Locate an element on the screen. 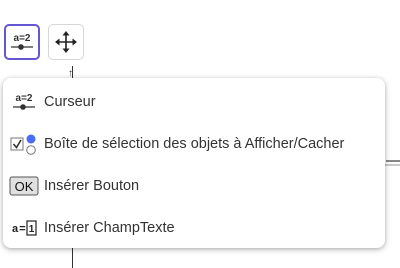 This screenshot has height=268, width=400. menu-item-curseur: a=2 Curseur is located at coordinates (194, 102).